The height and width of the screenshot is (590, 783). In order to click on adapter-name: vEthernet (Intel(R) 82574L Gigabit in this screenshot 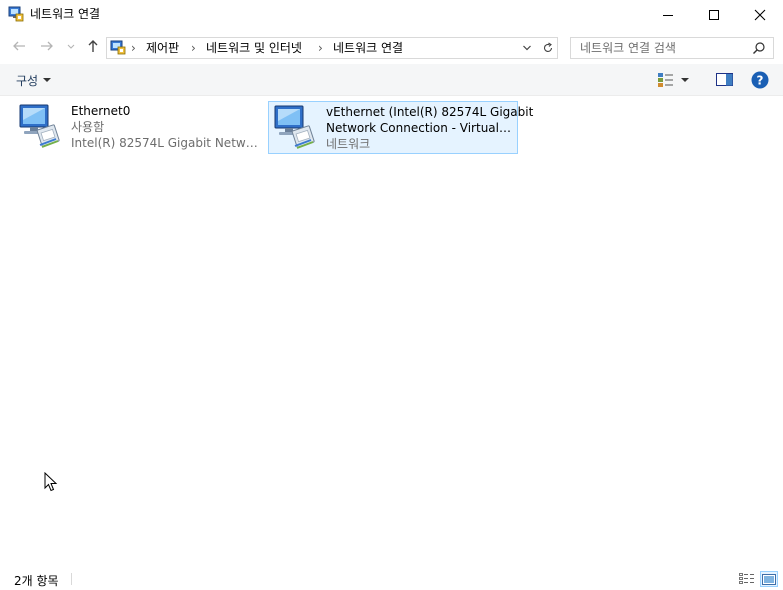, I will do `click(430, 112)`.